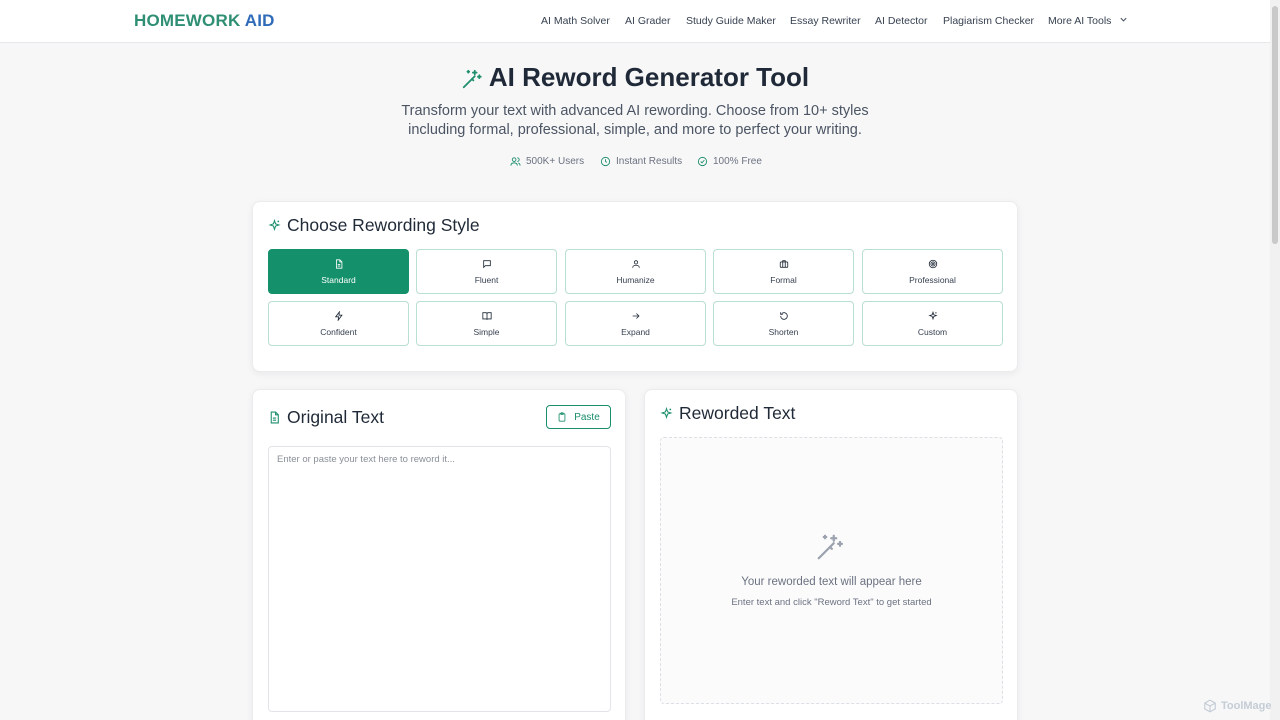  I want to click on style-option-label: Confident, so click(338, 331).